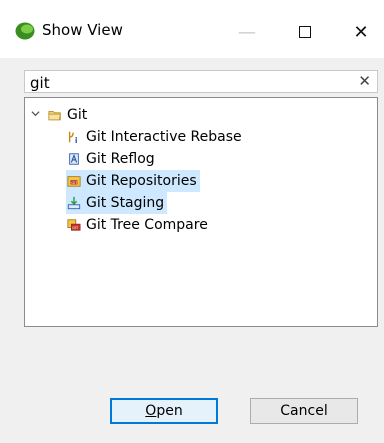  I want to click on close-button: ✕, so click(361, 32).